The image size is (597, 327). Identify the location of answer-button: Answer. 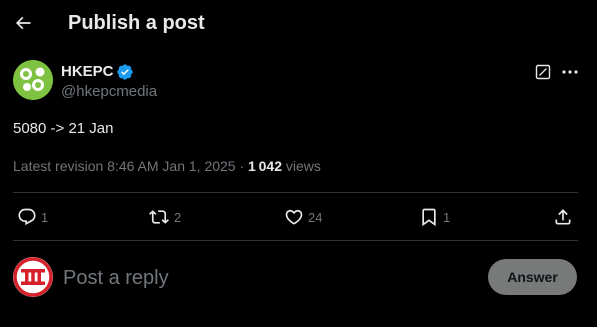
(532, 277).